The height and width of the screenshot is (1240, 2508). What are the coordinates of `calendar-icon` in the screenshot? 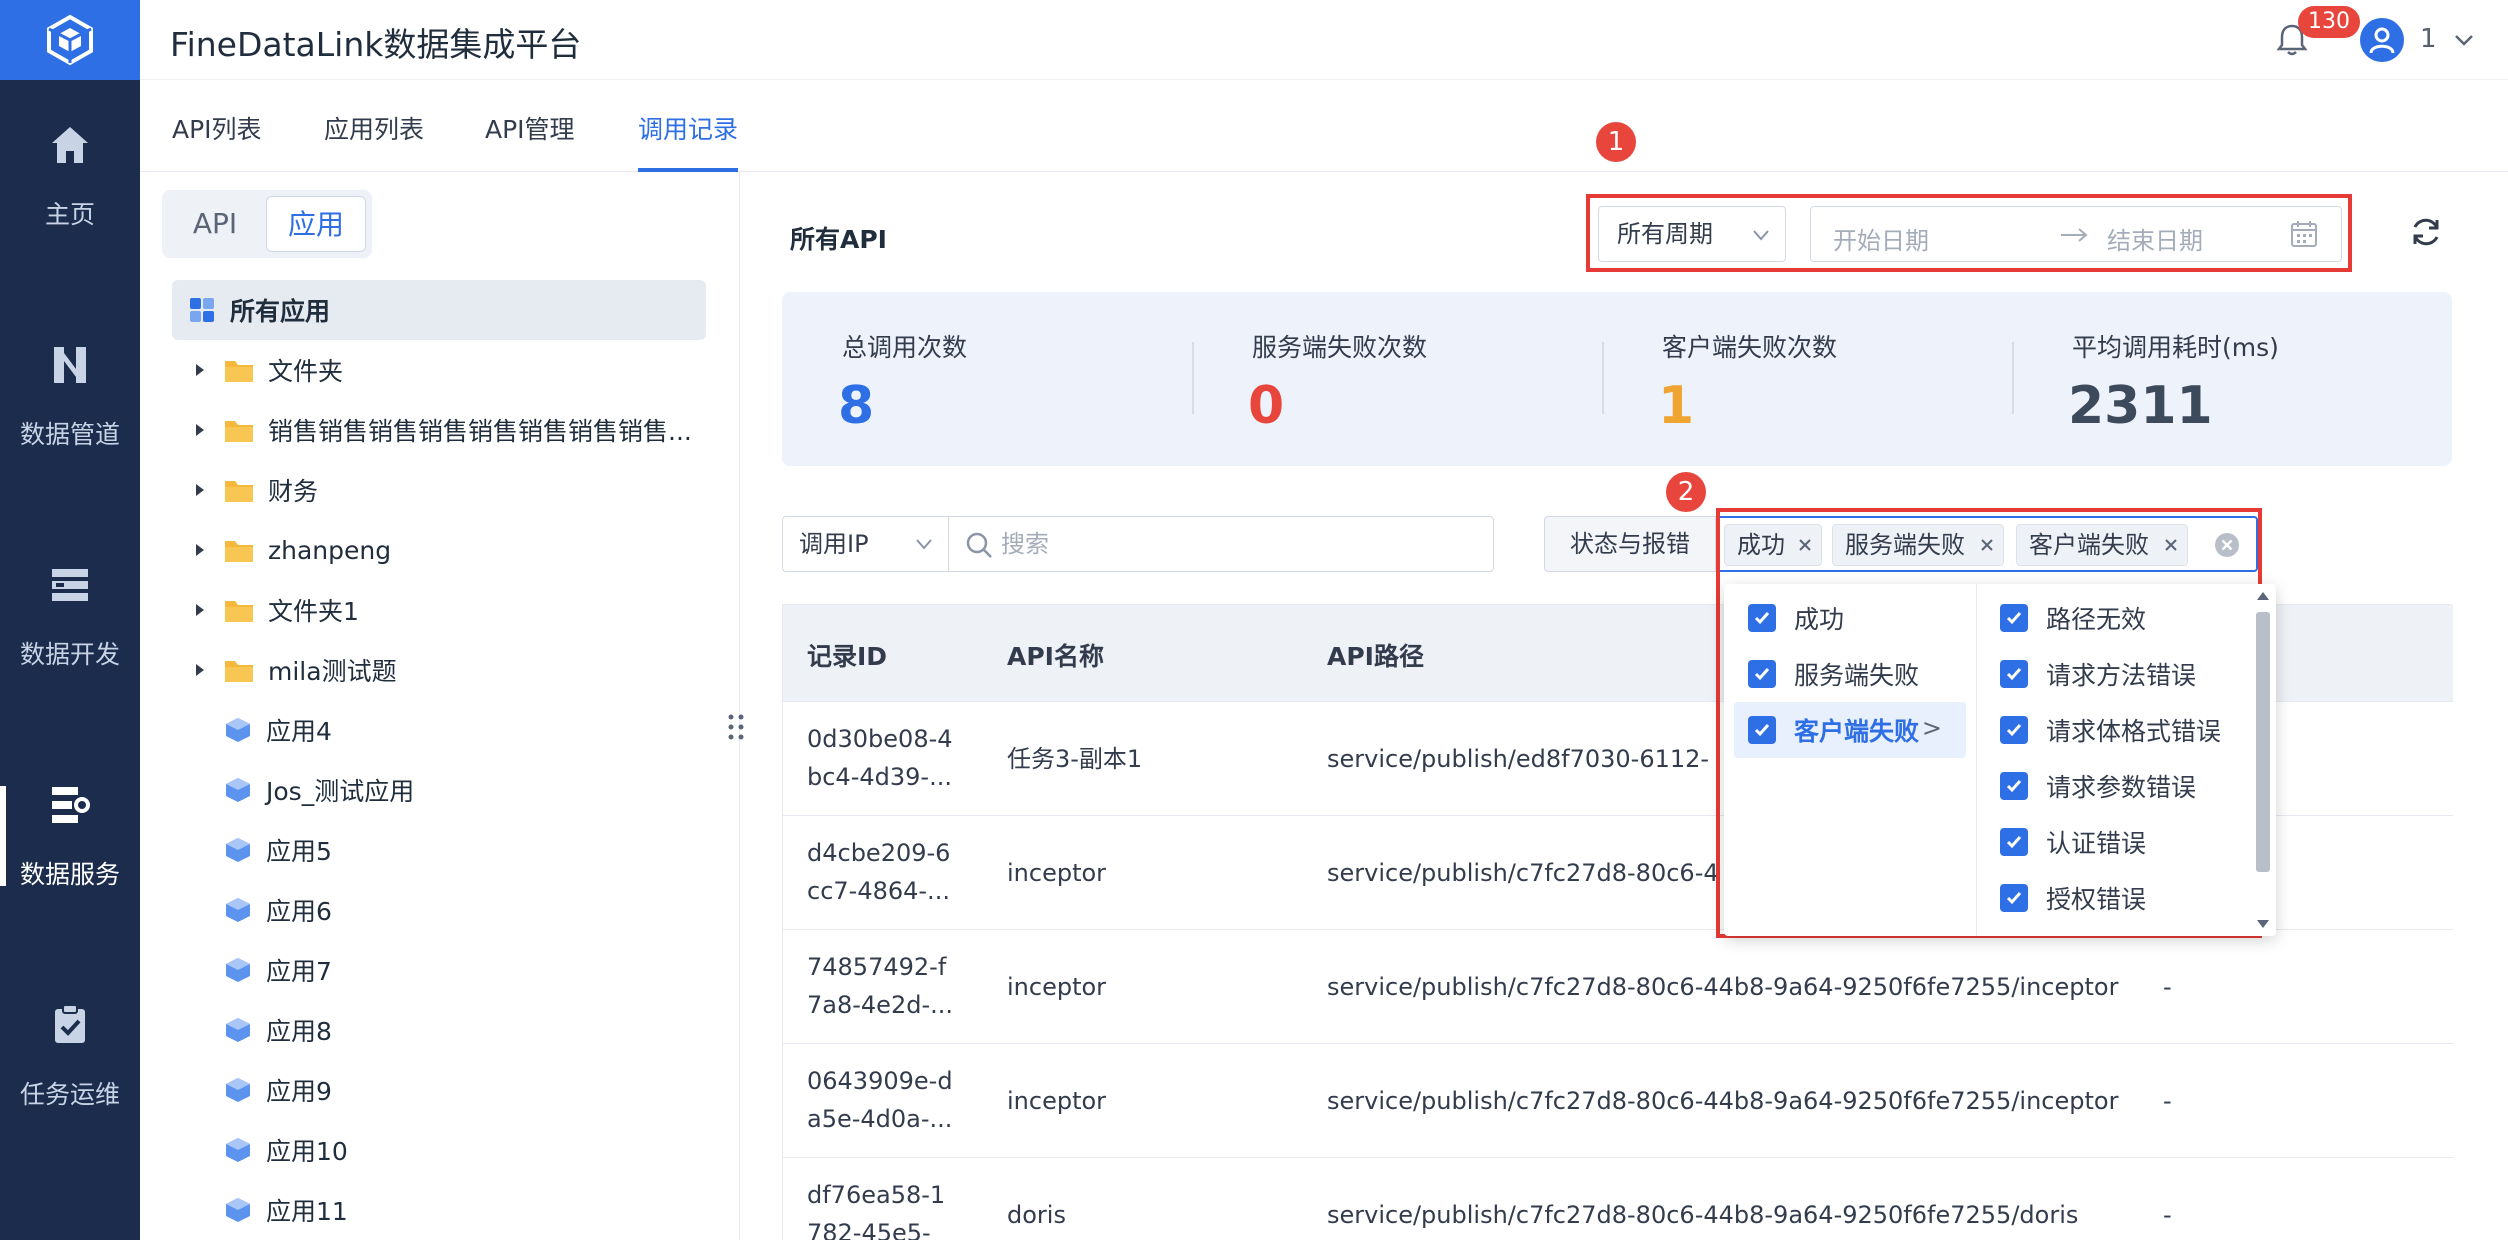 It's located at (2304, 234).